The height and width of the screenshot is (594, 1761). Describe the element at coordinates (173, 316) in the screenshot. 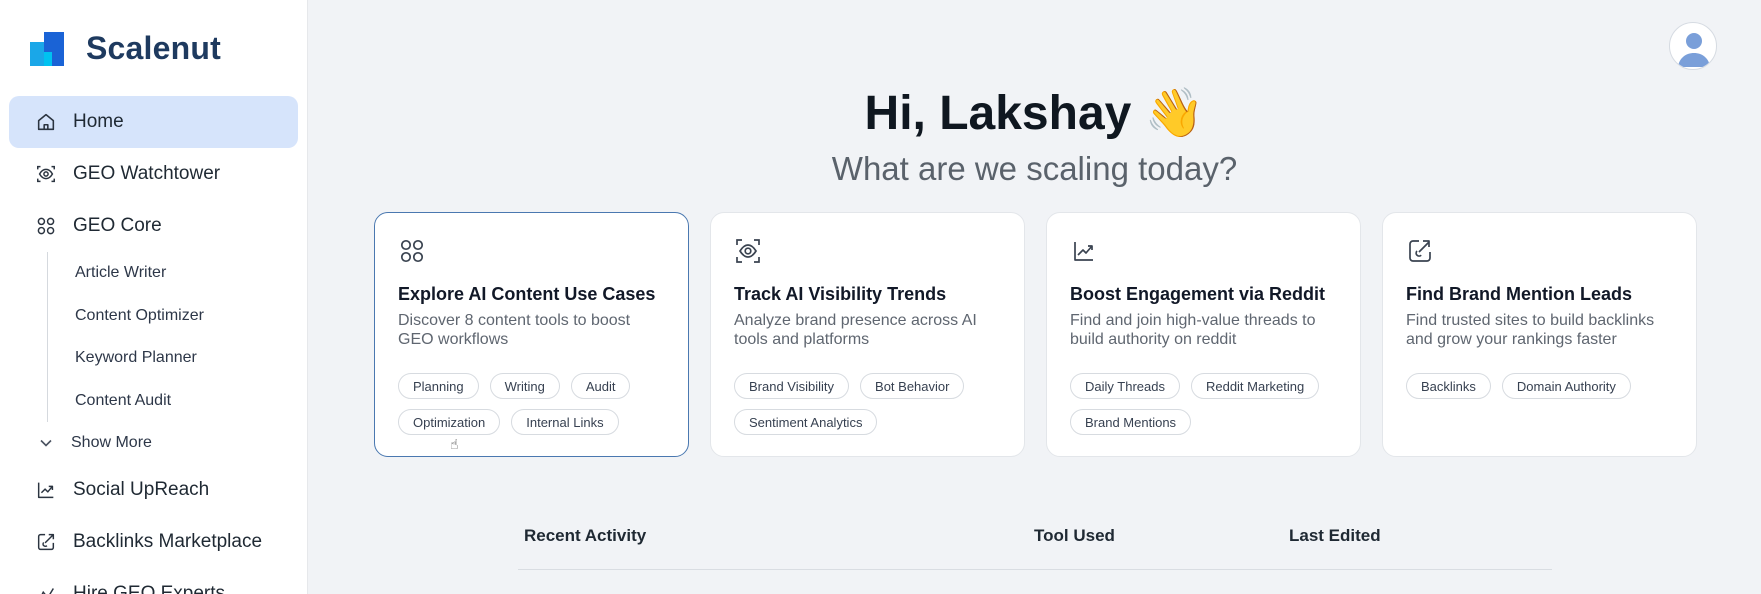

I see `sidebar-item-content-optimizer: Content Optimizer` at that location.